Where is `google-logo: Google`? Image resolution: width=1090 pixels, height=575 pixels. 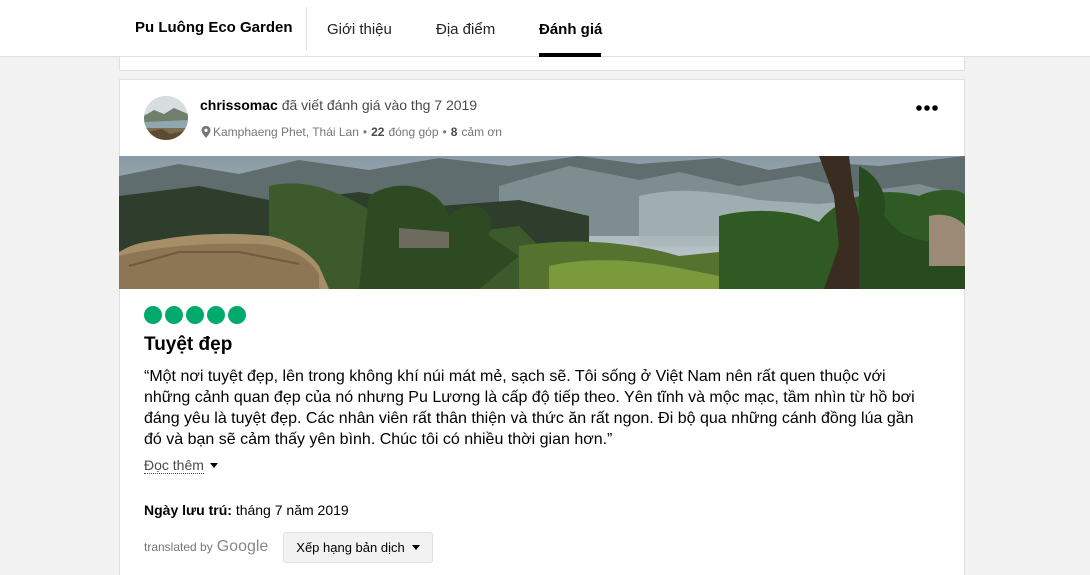
google-logo: Google is located at coordinates (242, 546).